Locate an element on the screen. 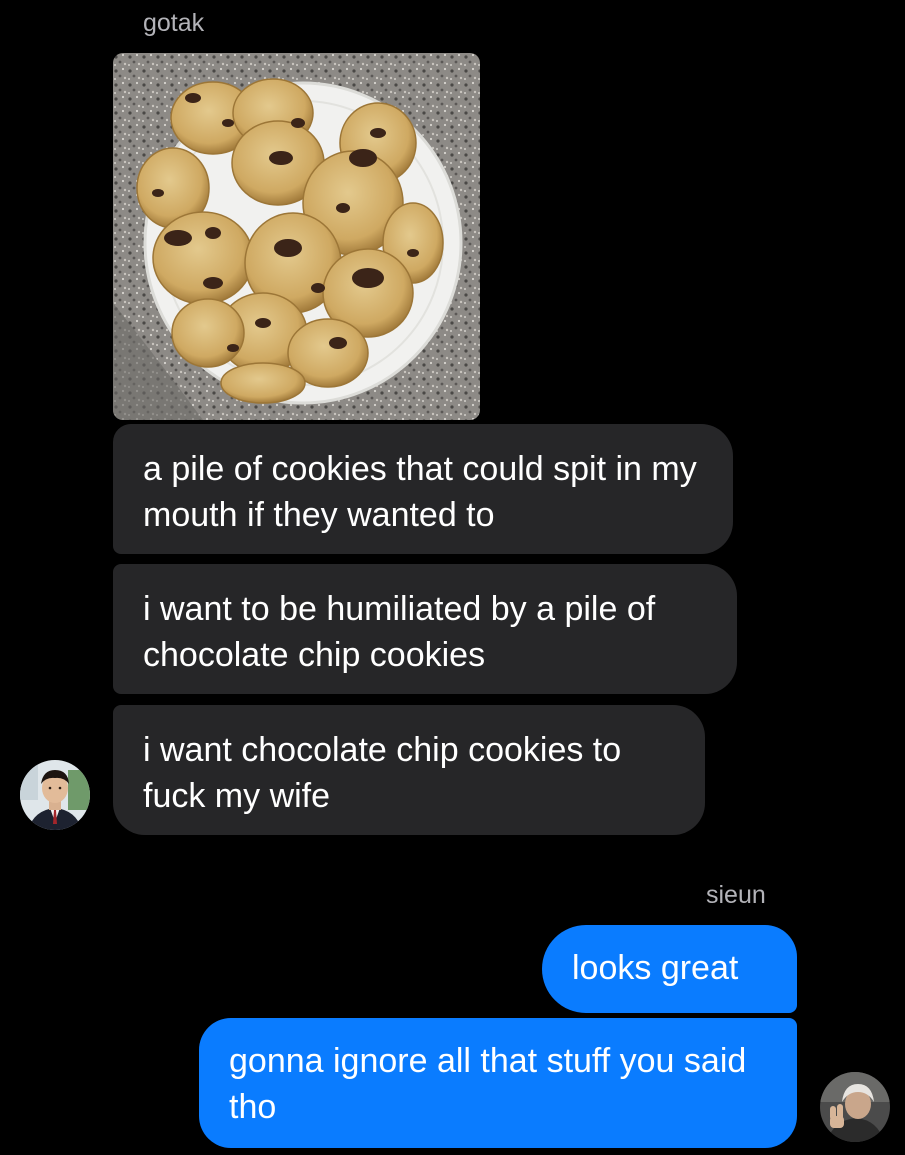 The image size is (905, 1155). message-bubble-outgoing-2: gonna ignore all that stuff you said tho is located at coordinates (498, 1083).